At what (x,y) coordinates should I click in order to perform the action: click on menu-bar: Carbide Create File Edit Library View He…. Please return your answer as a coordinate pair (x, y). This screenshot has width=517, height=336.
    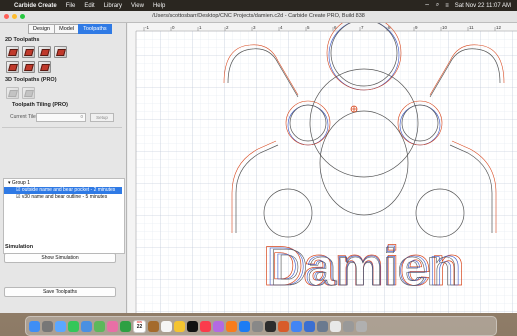
    Looking at the image, I should click on (258, 5).